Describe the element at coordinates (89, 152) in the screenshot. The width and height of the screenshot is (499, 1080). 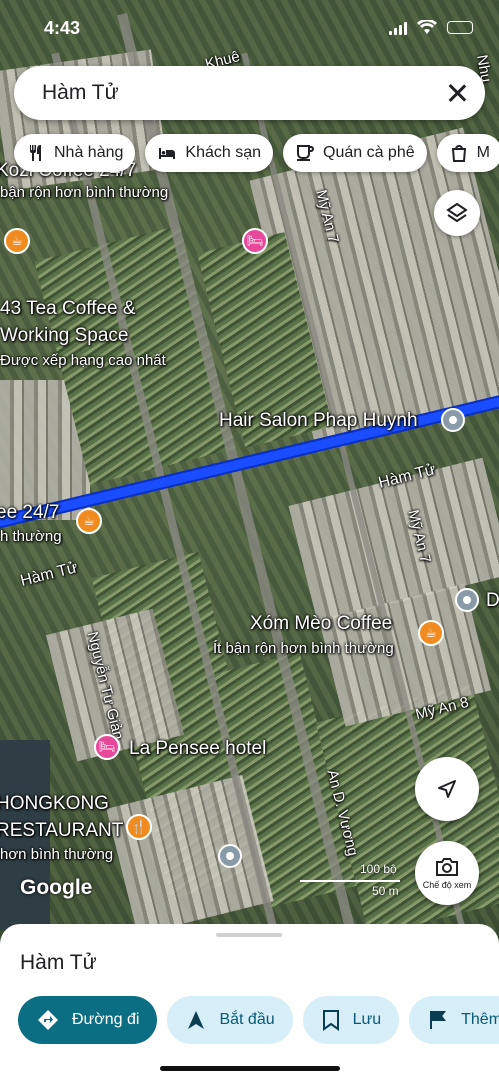
I see `chip-label: Nhà hàng` at that location.